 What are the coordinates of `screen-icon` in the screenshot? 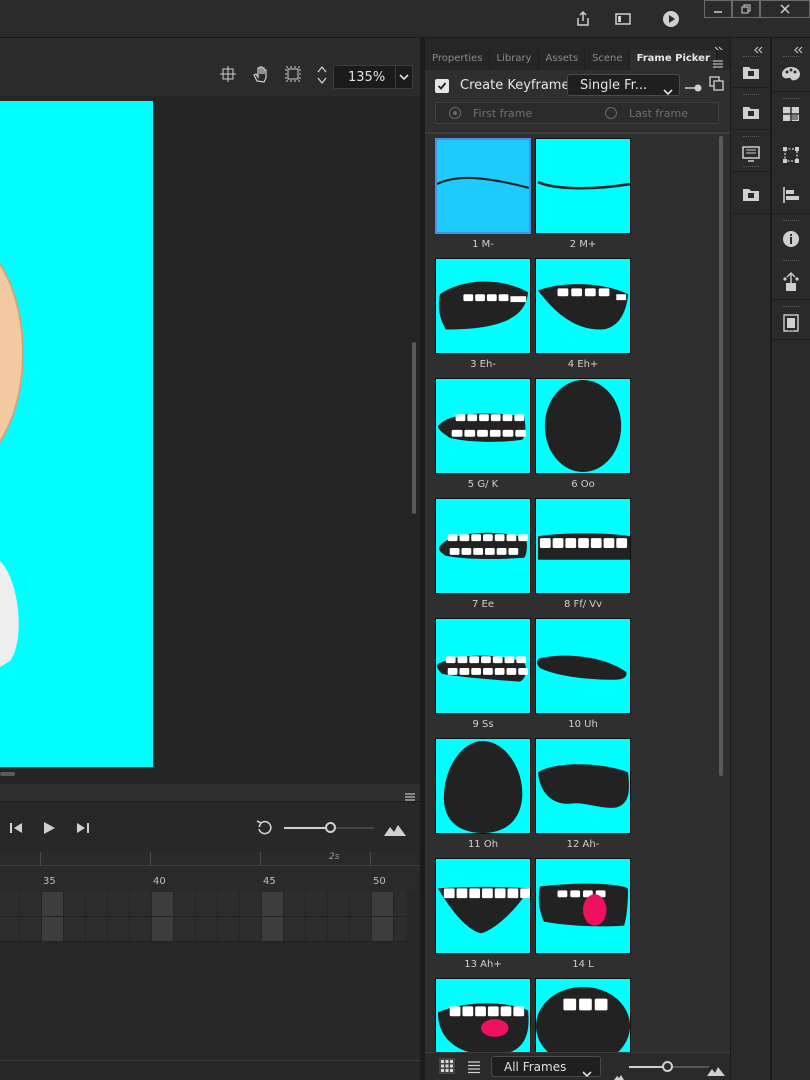 It's located at (750, 154).